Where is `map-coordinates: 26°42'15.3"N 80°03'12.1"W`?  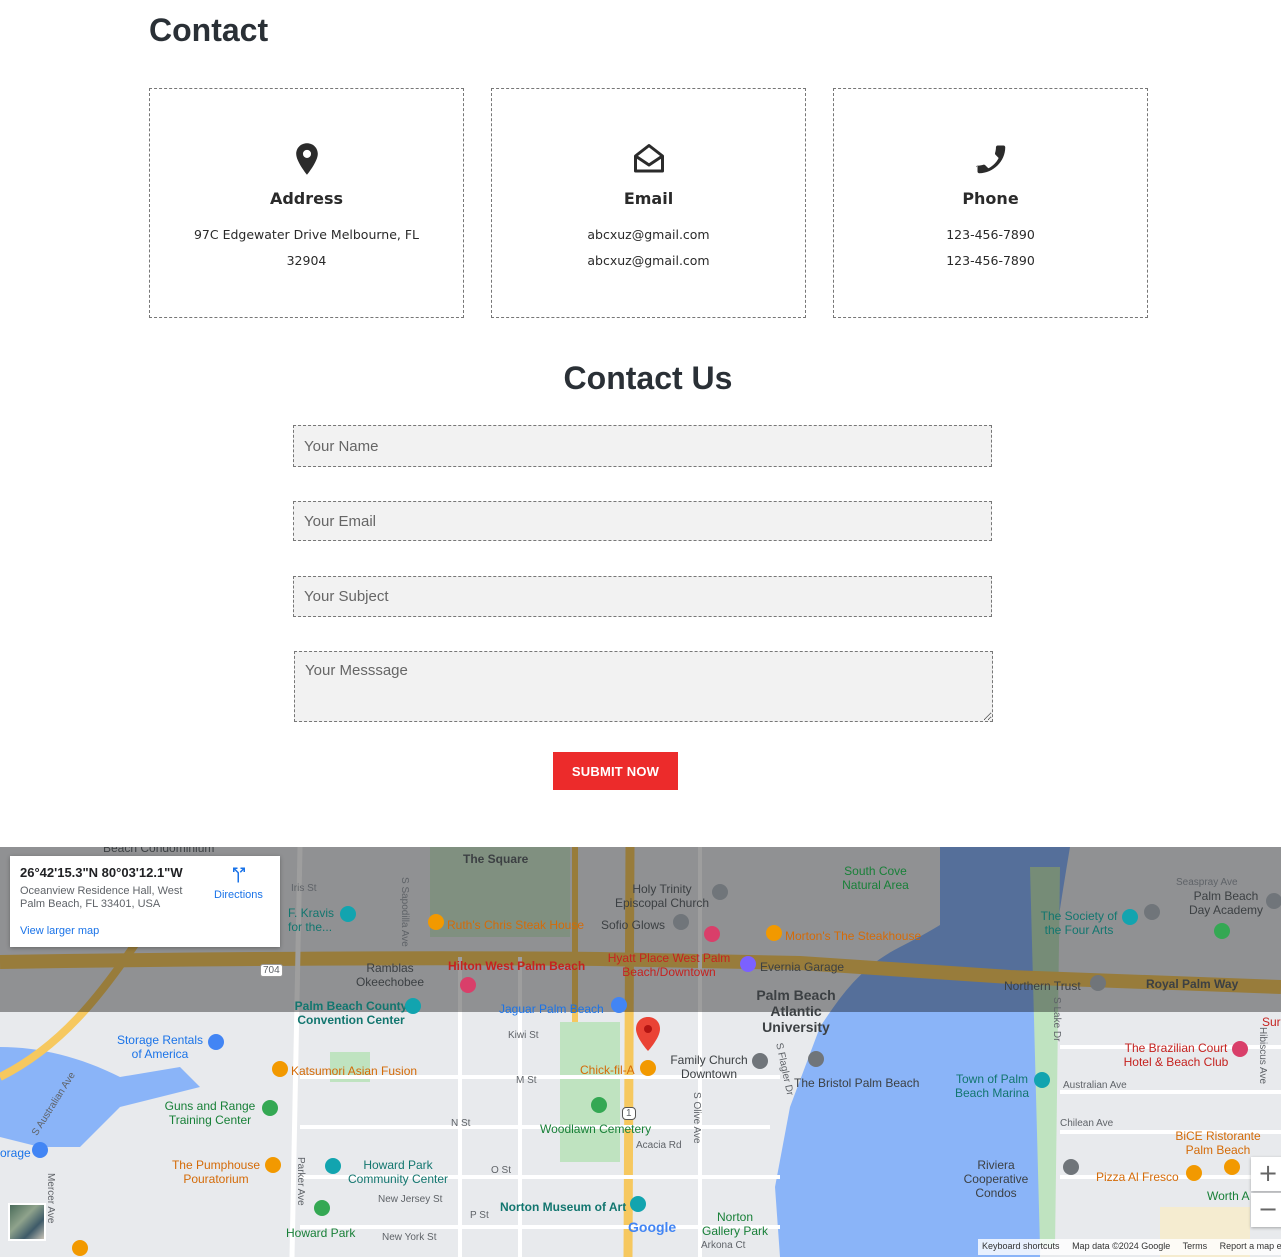
map-coordinates: 26°42'15.3"N 80°03'12.1"W is located at coordinates (101, 872).